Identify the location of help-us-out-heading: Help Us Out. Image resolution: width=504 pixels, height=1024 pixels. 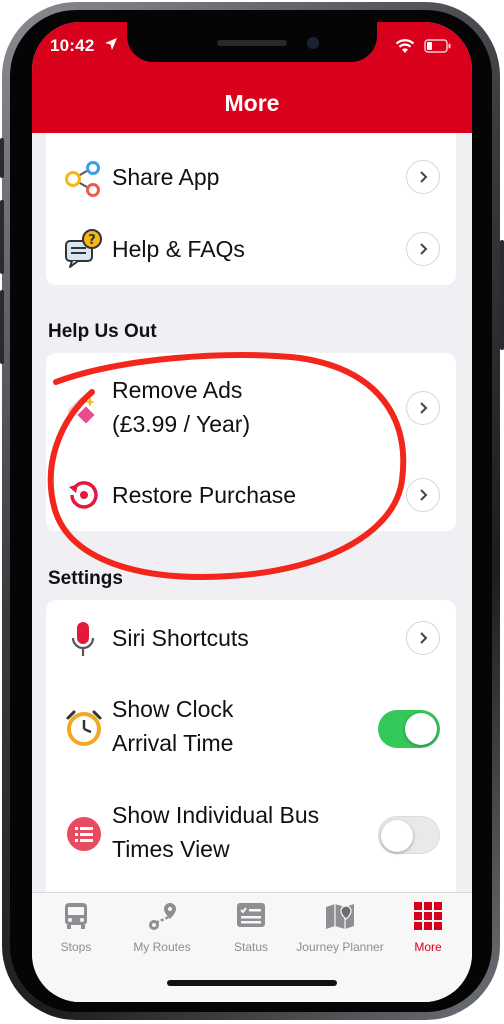
(102, 331).